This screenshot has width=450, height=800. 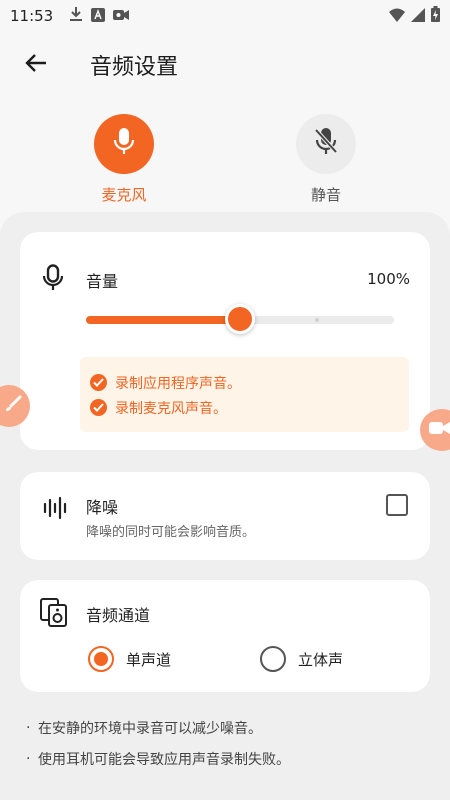 I want to click on tip-item: · 使用耳机可能会导致应用声音录制失败。, so click(x=158, y=759).